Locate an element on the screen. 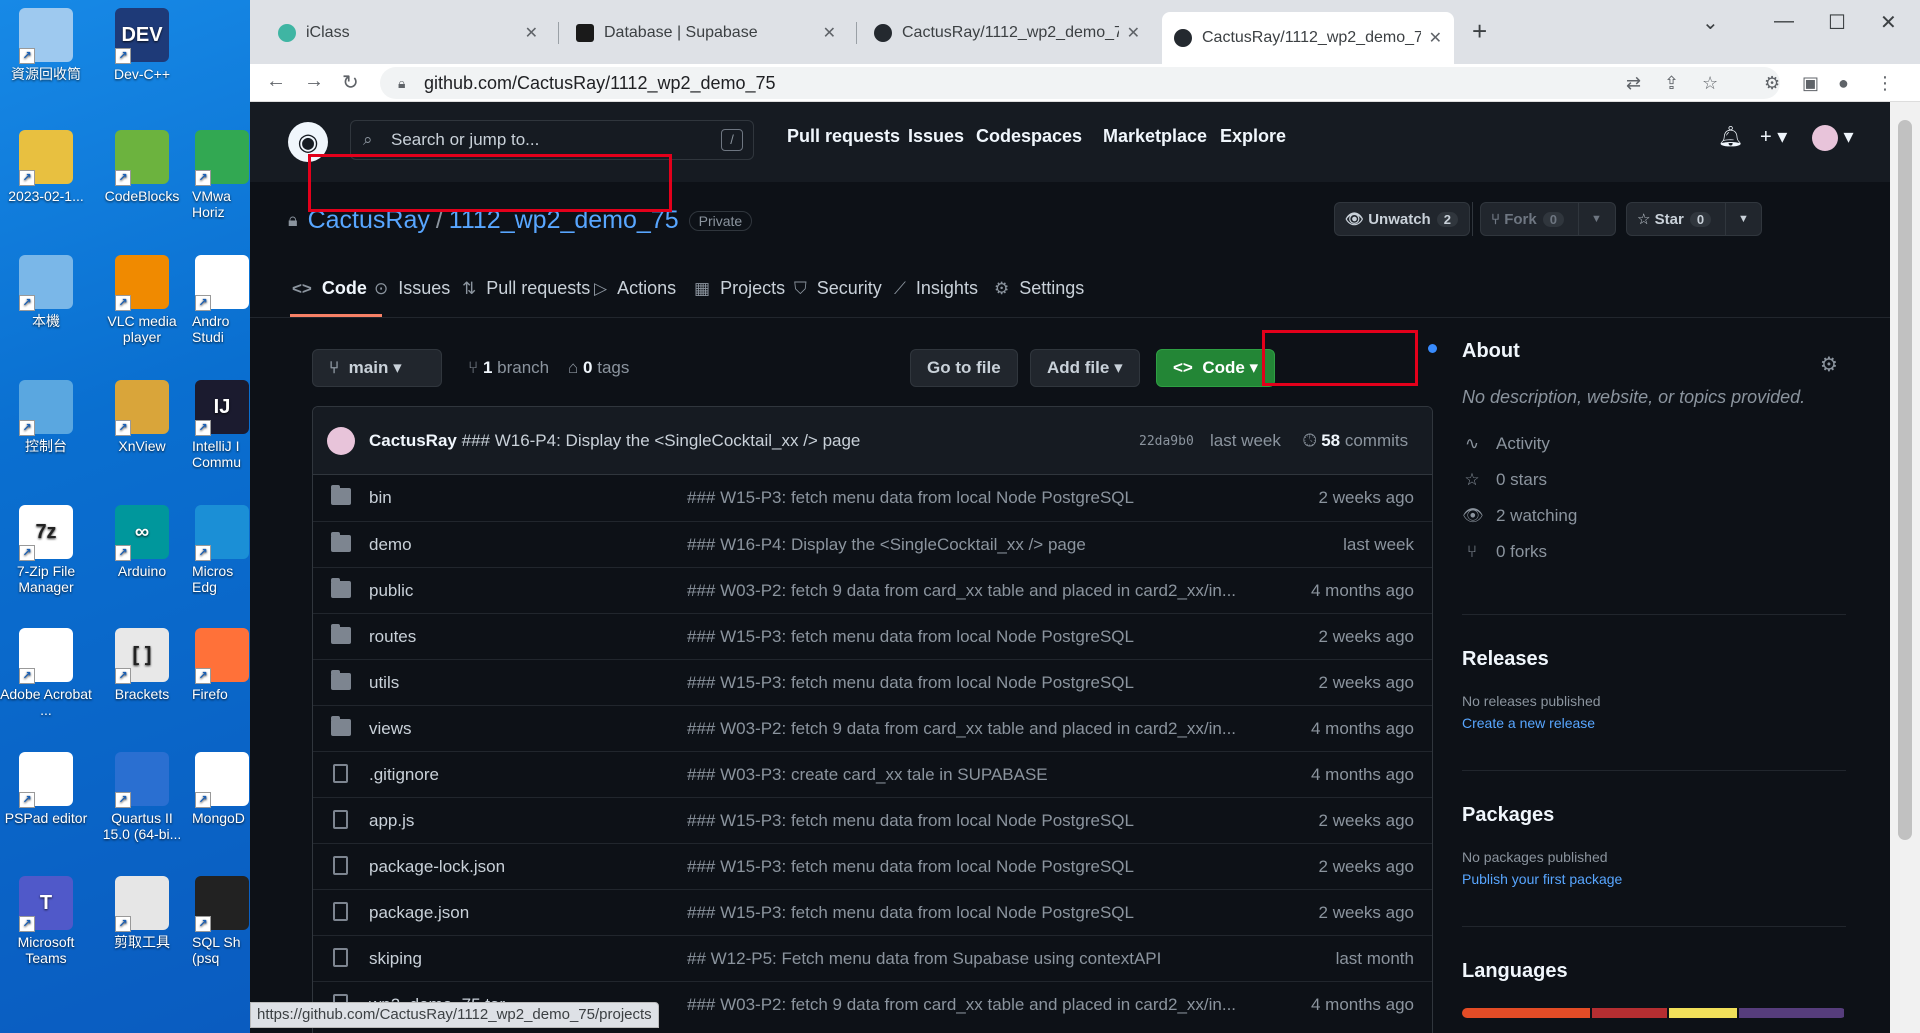 This screenshot has width=1920, height=1033. tab-security: ⛉ Security is located at coordinates (838, 288).